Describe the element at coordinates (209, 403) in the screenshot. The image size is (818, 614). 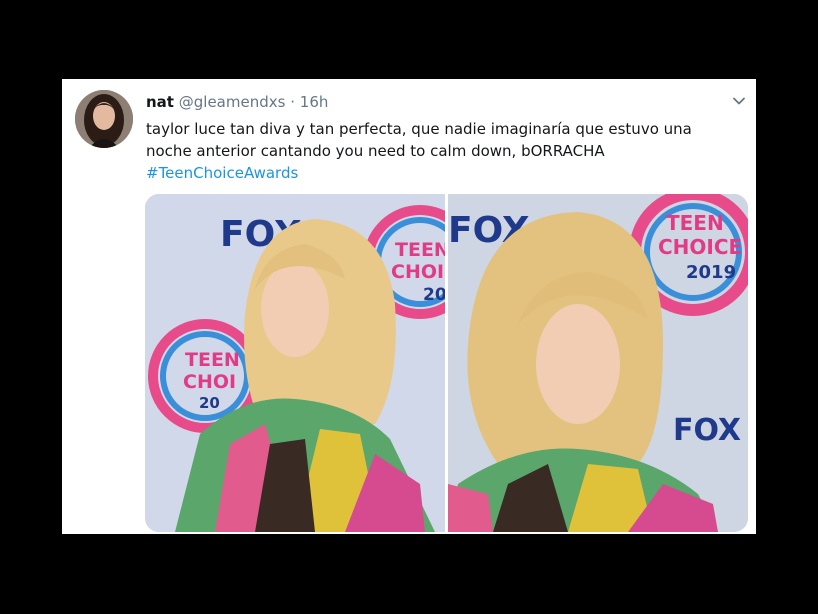
I see `logo2-year-text: 20` at that location.